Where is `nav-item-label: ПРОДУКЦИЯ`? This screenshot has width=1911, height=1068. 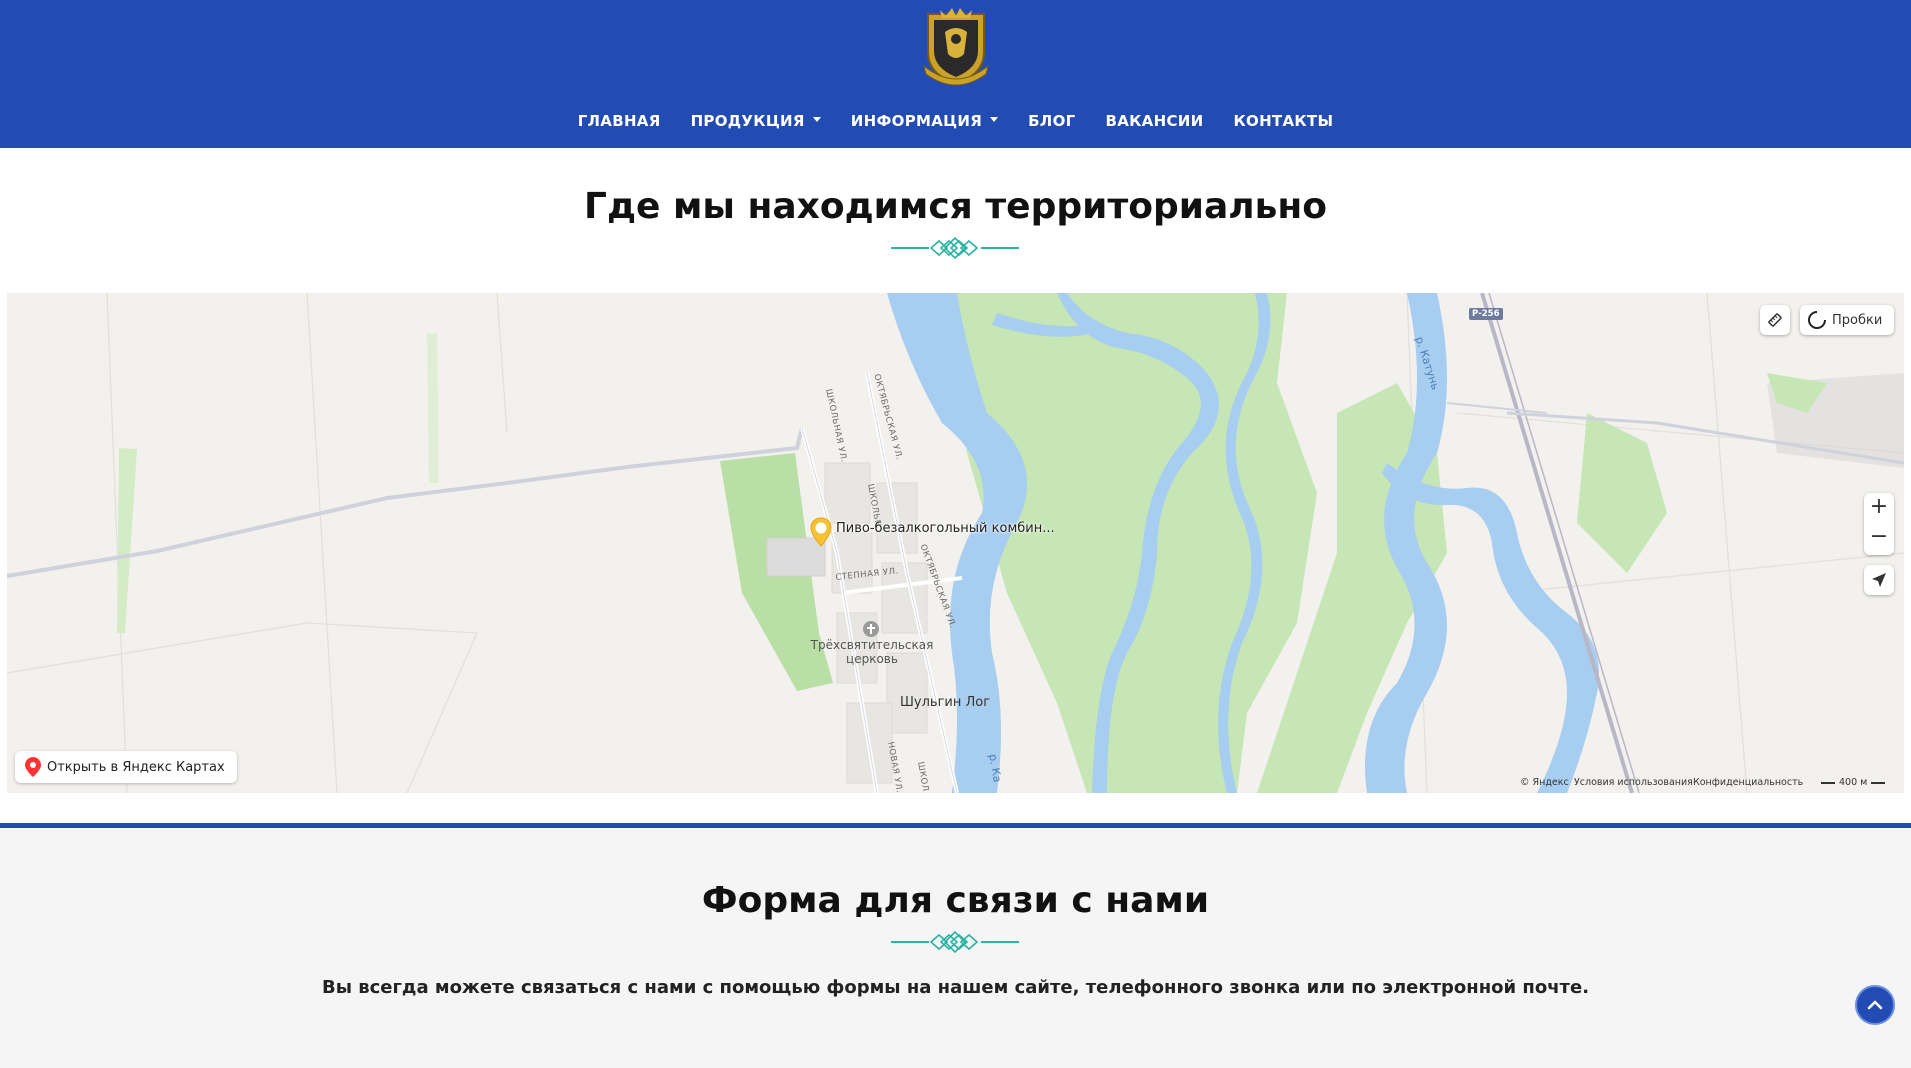 nav-item-label: ПРОДУКЦИЯ is located at coordinates (747, 121).